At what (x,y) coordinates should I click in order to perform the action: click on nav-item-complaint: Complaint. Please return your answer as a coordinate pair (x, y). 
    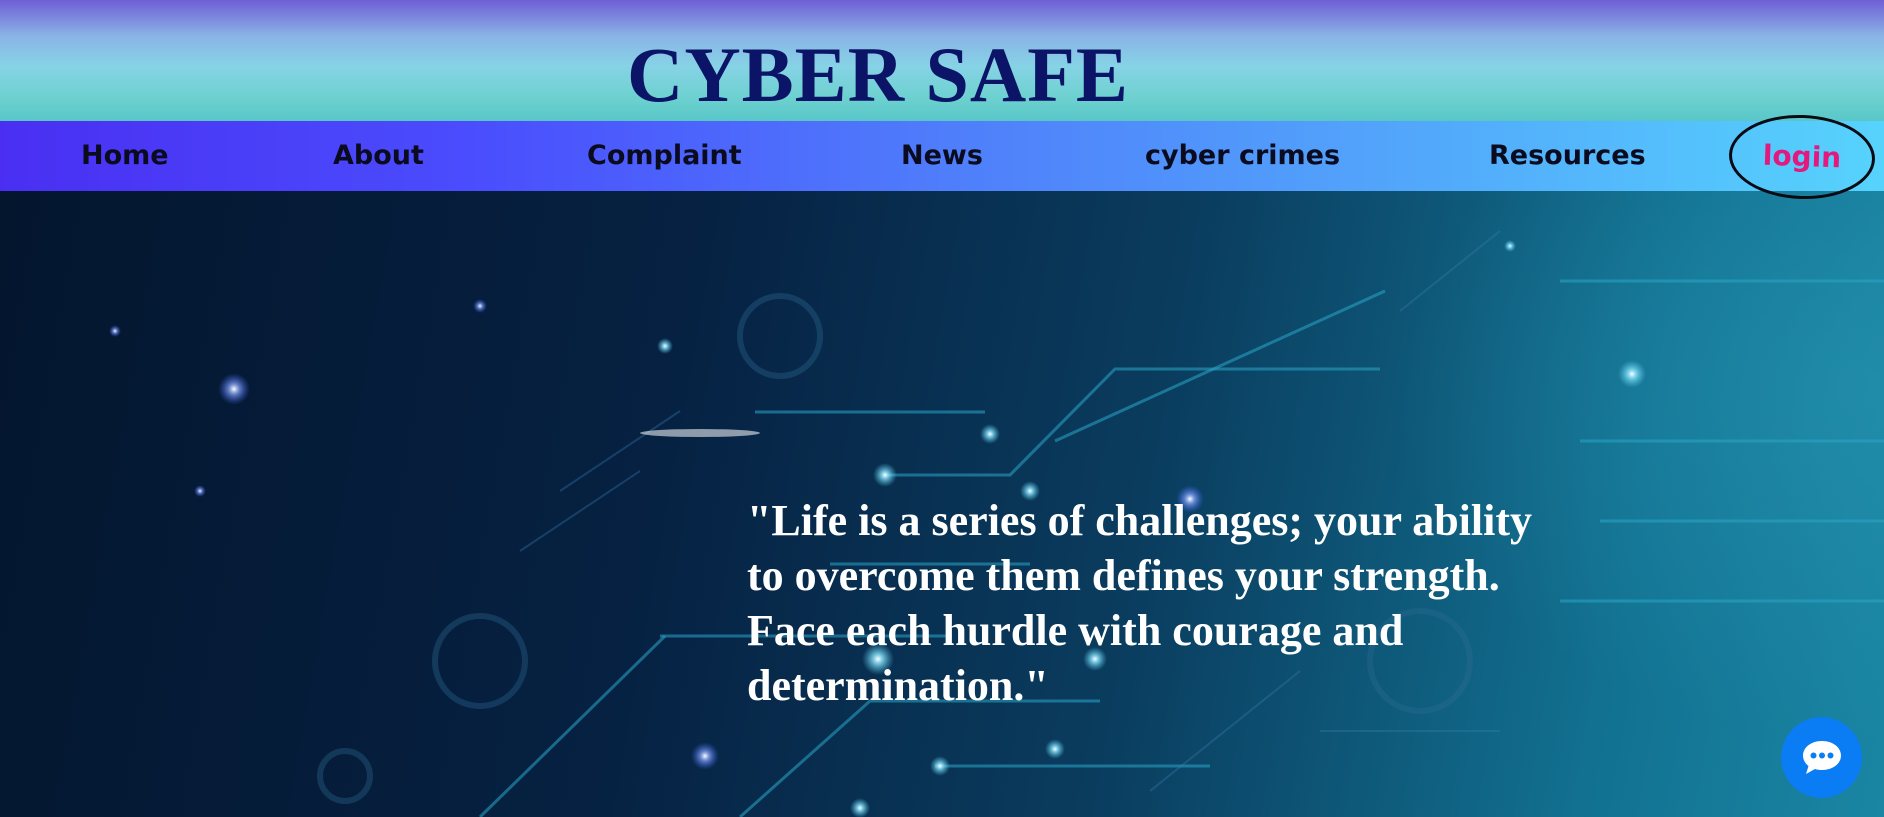
    Looking at the image, I should click on (664, 156).